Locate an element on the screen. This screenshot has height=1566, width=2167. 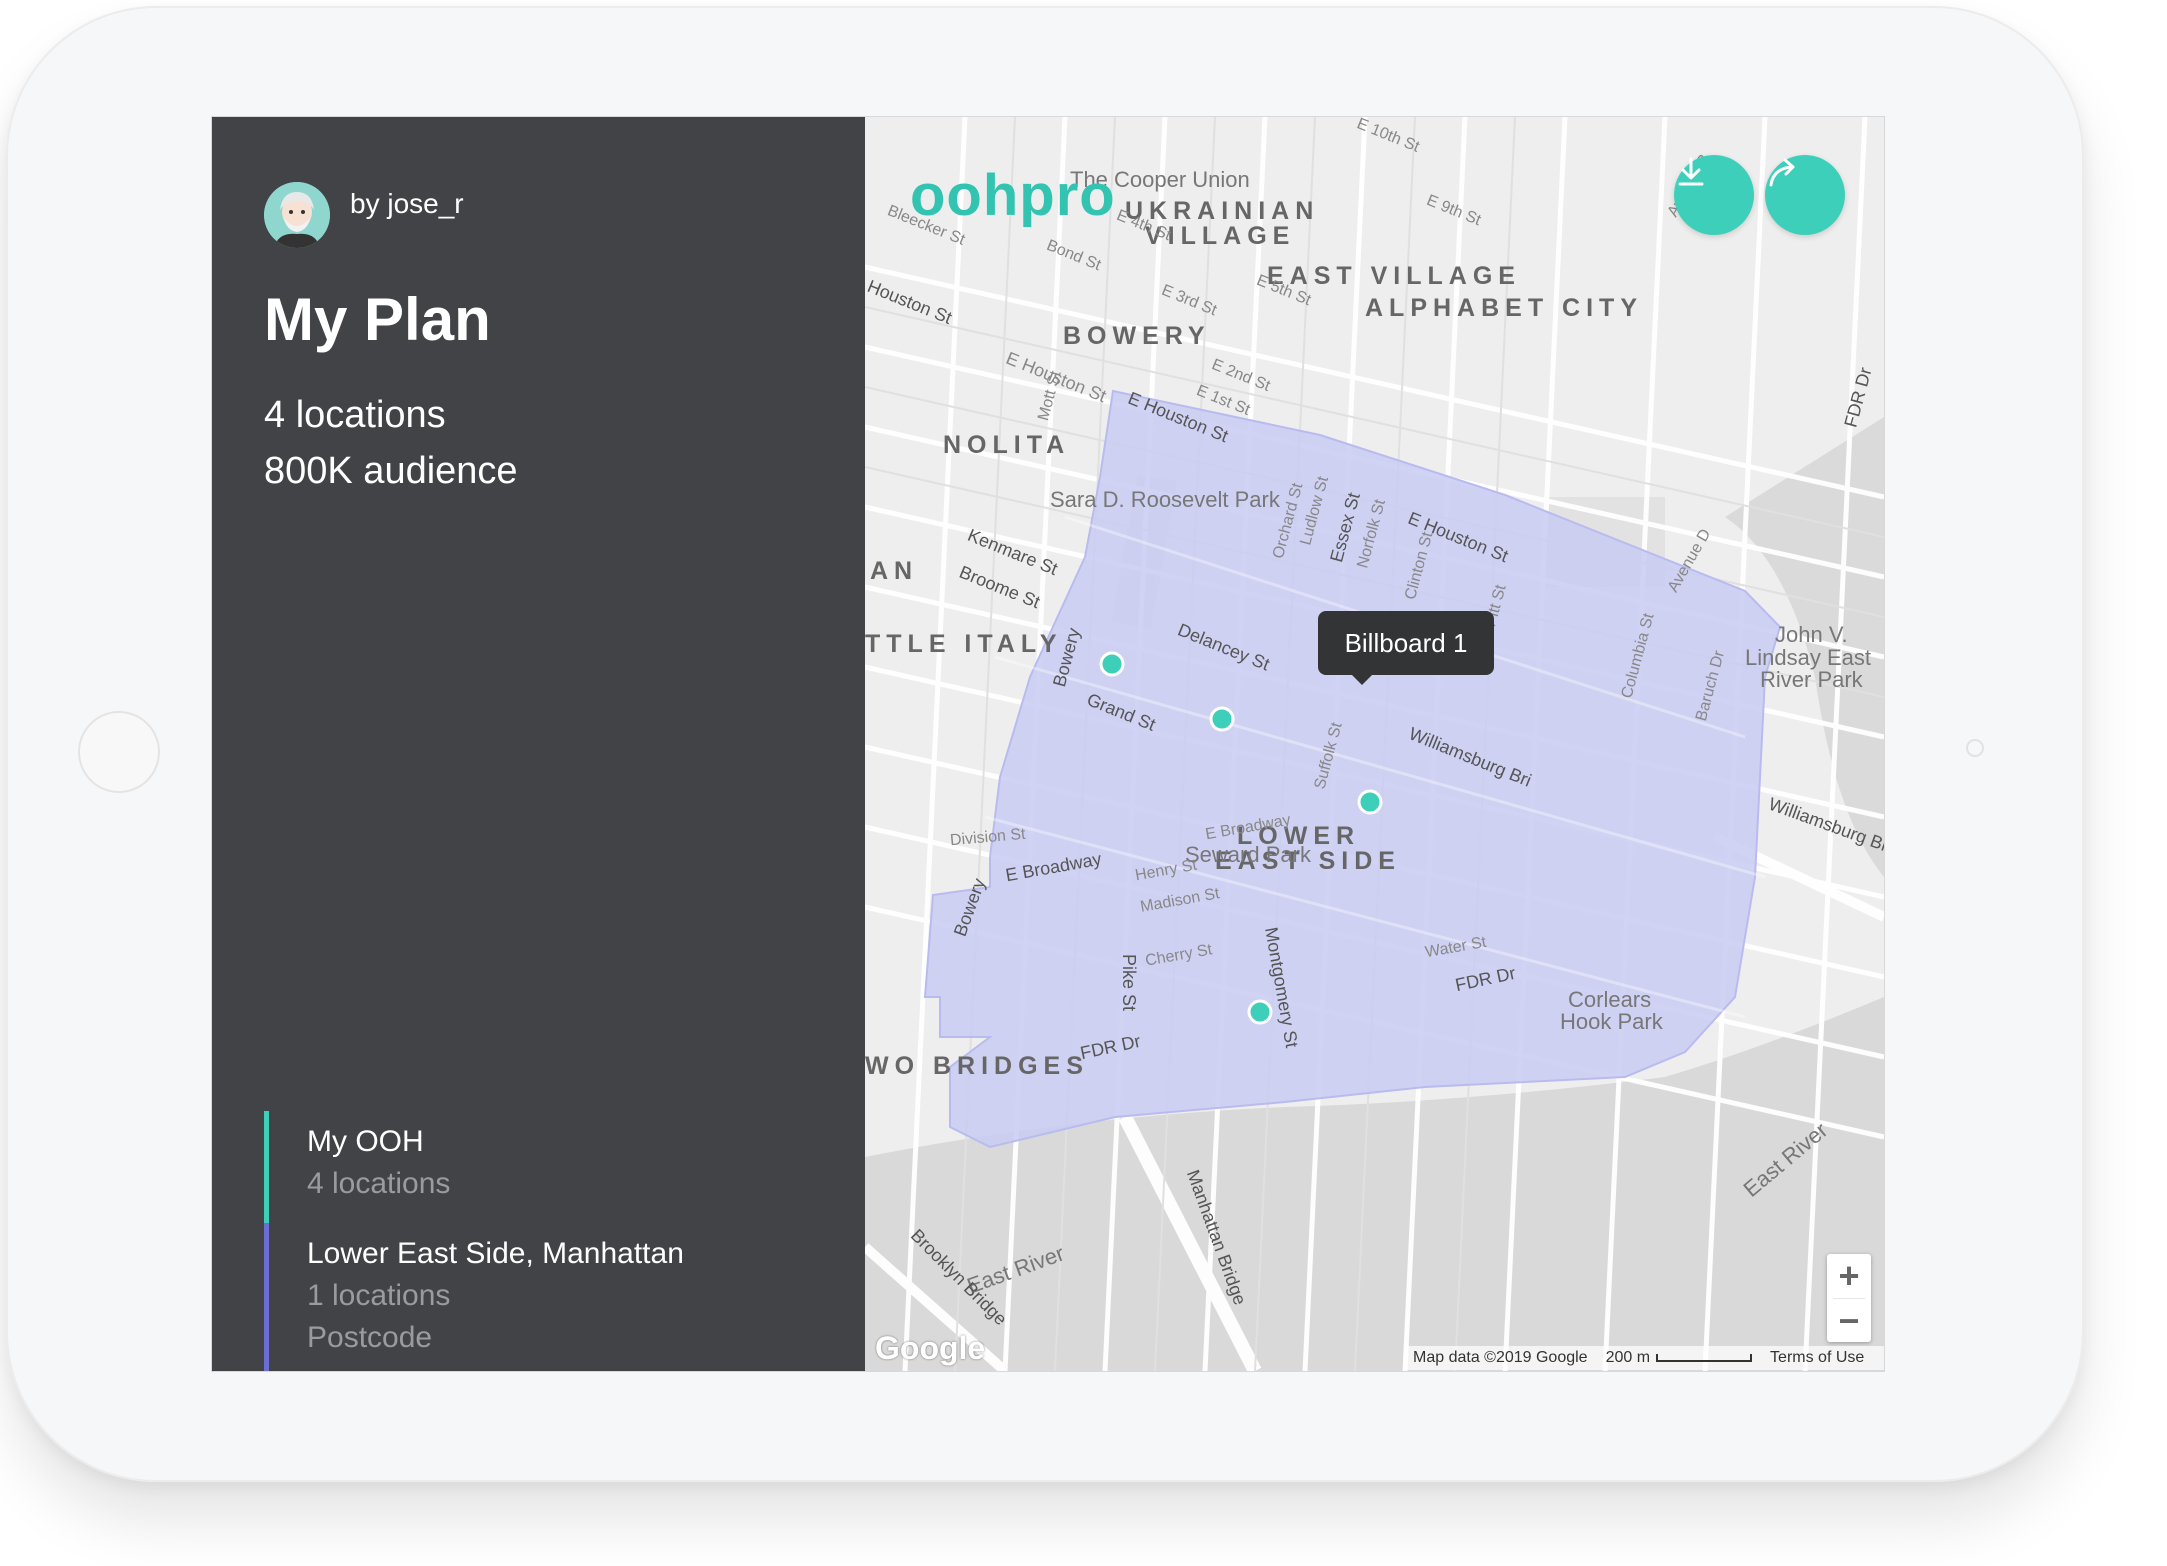
place-label: Hook Park is located at coordinates (1611, 1021).